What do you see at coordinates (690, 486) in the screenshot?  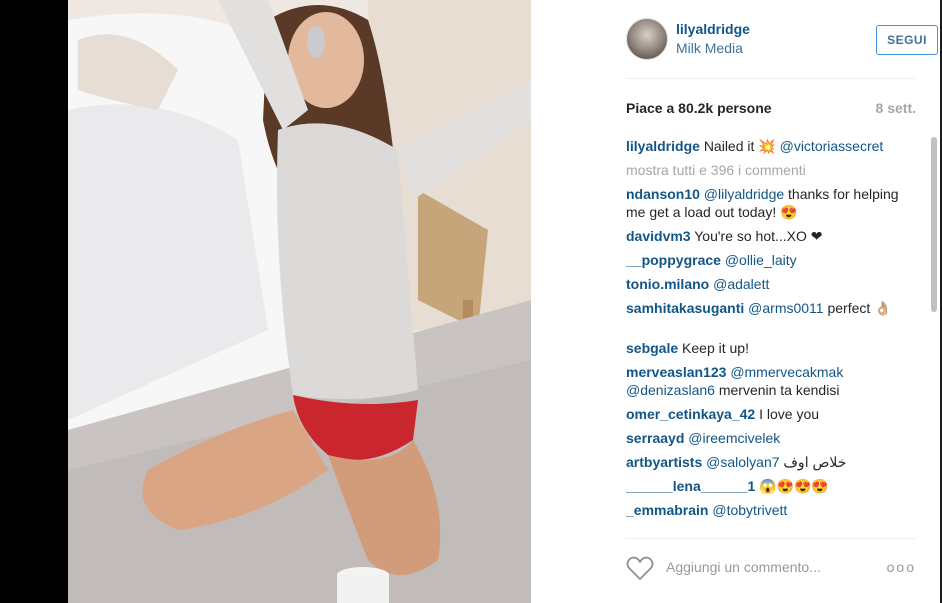 I see `comment-username: ______lena______1` at bounding box center [690, 486].